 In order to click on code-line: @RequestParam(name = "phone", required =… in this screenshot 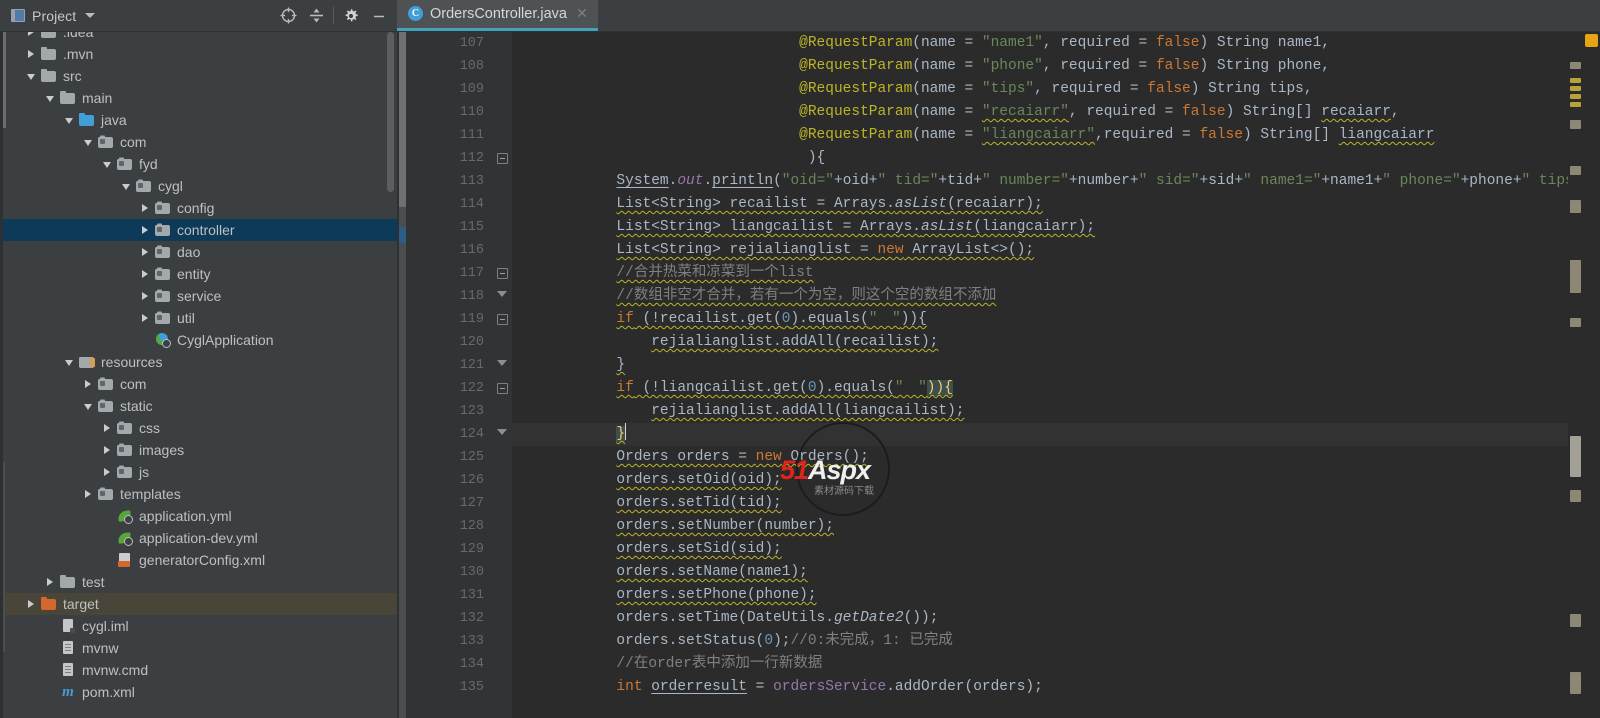, I will do `click(1040, 66)`.